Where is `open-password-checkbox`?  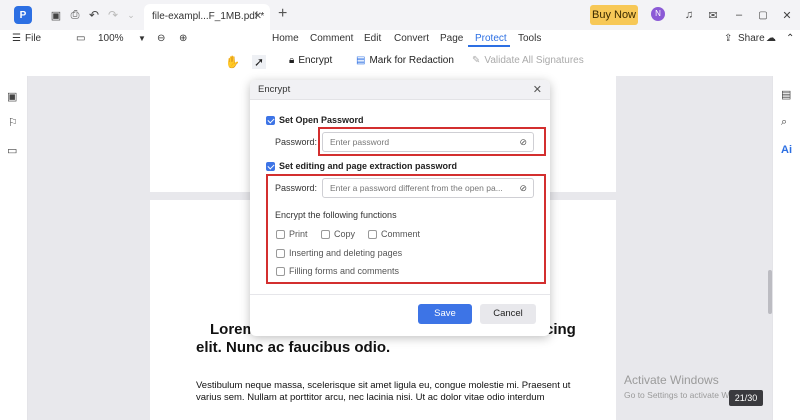 open-password-checkbox is located at coordinates (270, 120).